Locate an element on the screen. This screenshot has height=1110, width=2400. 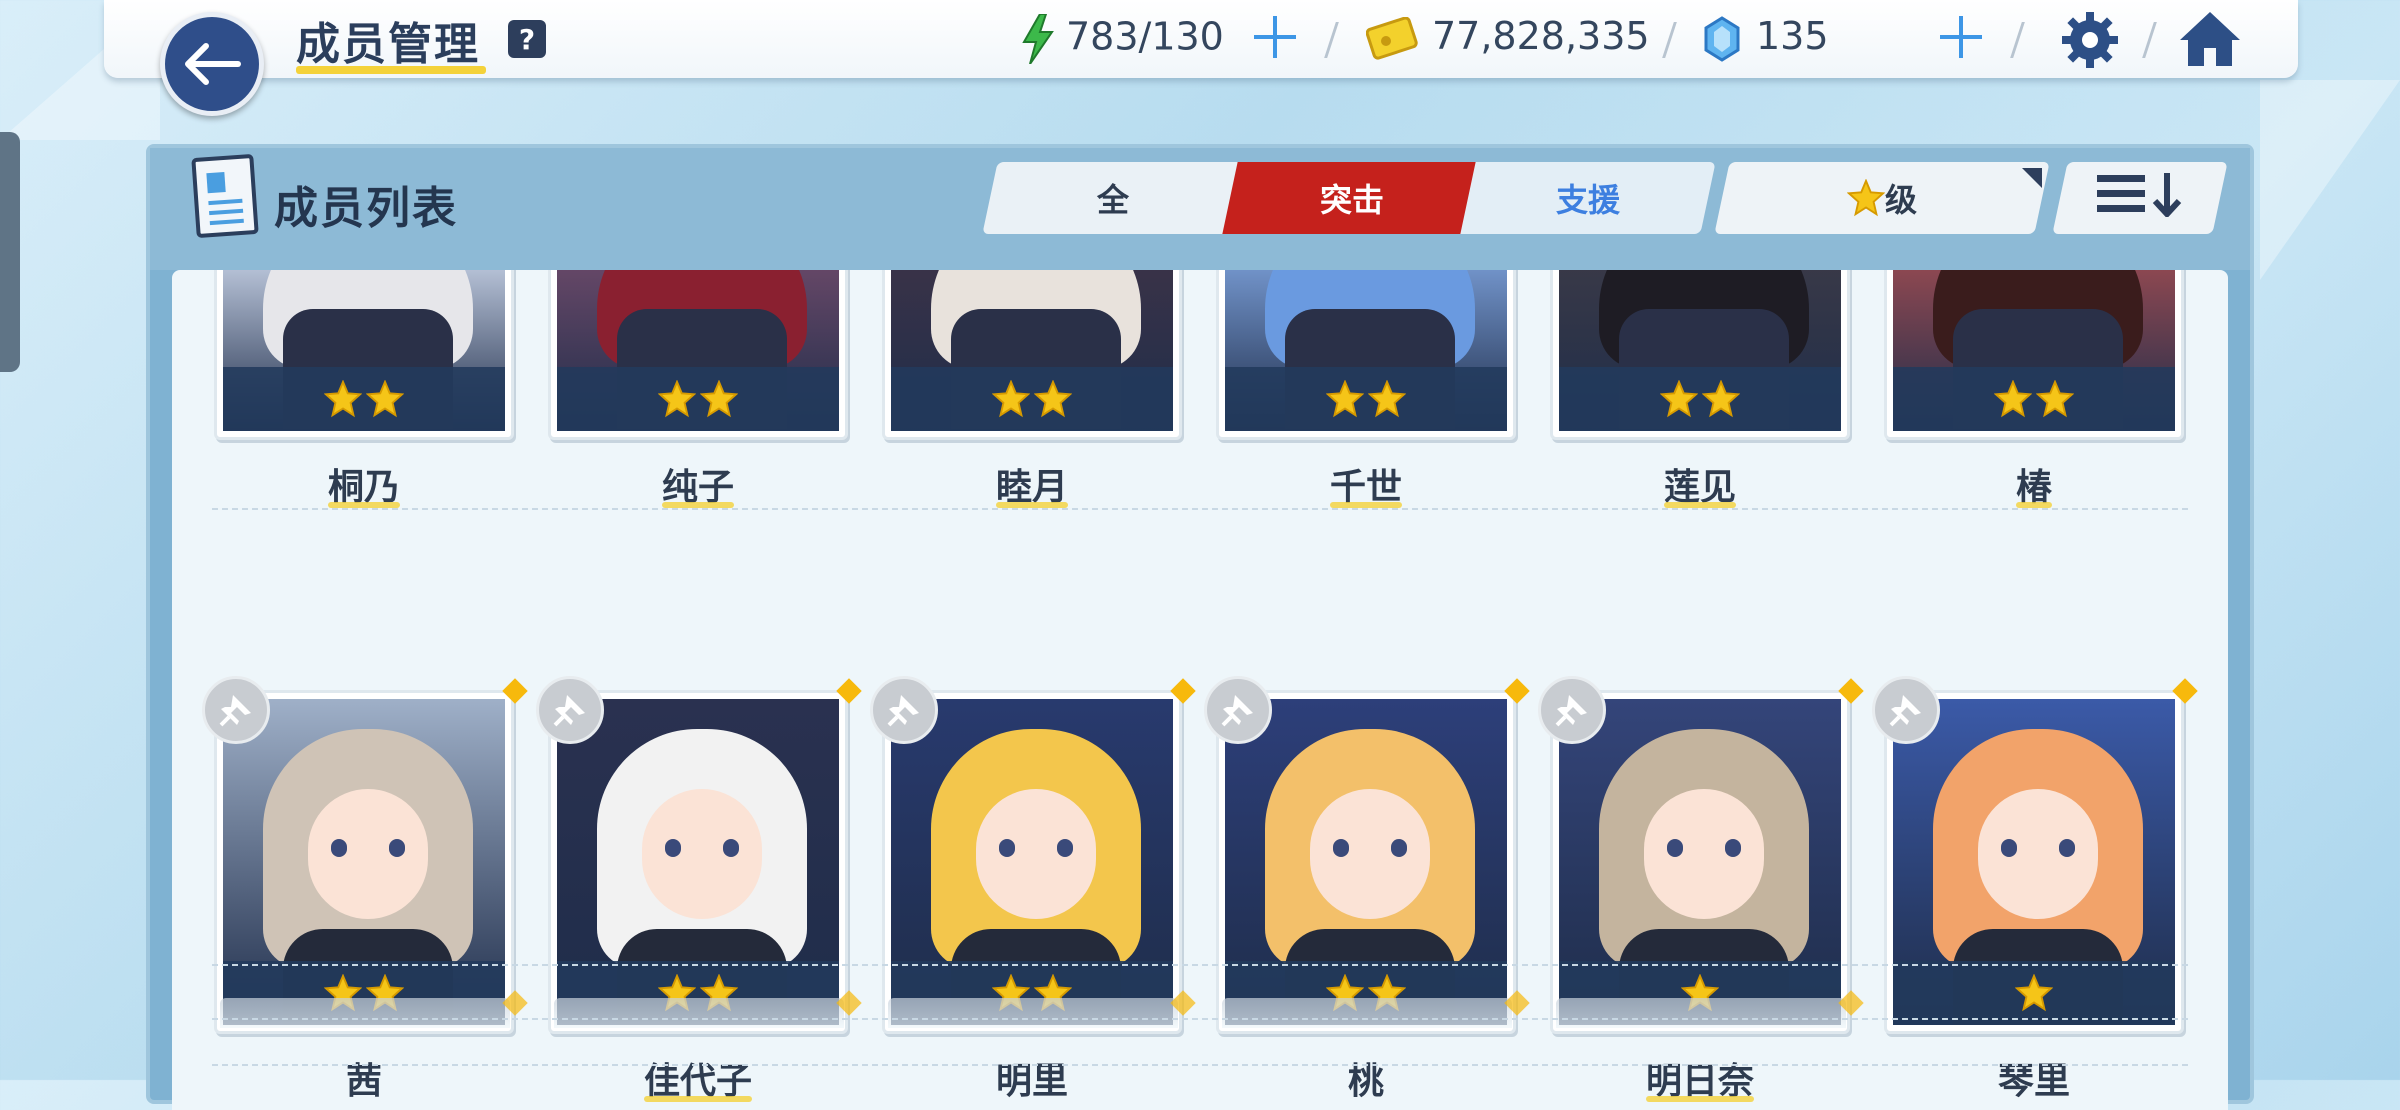
stamina-value: 783/130 is located at coordinates (1145, 36).